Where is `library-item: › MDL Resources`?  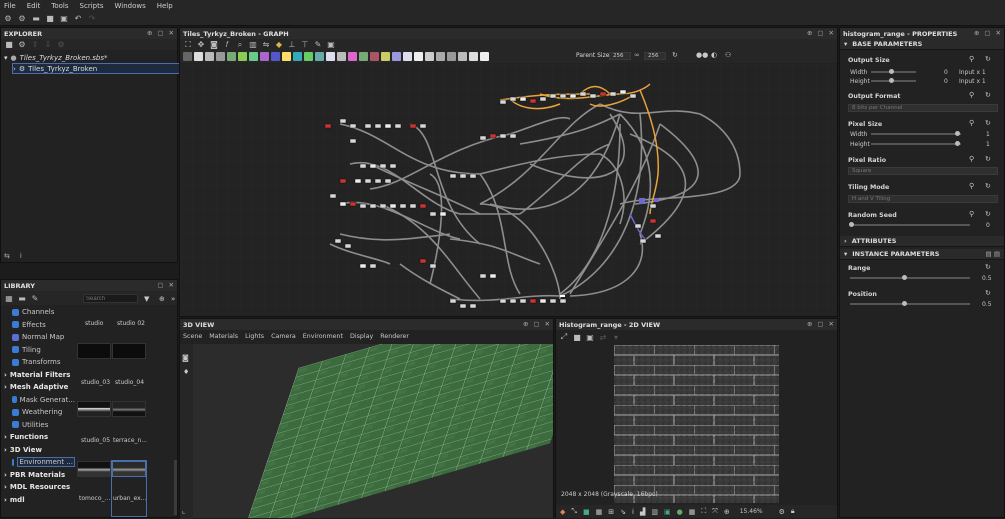 library-item: › MDL Resources is located at coordinates (38, 487).